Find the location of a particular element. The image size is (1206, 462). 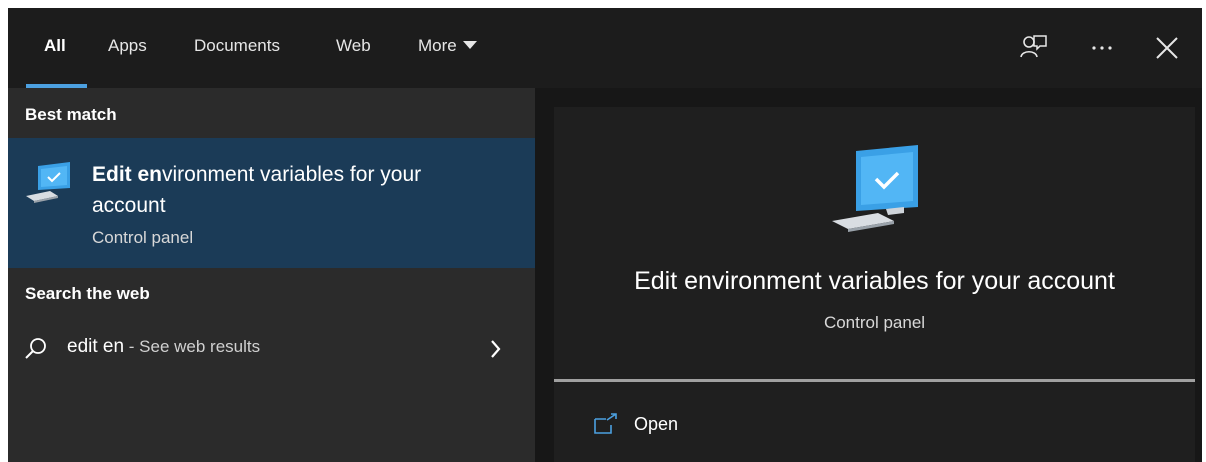

tab-apps: Apps is located at coordinates (127, 46).